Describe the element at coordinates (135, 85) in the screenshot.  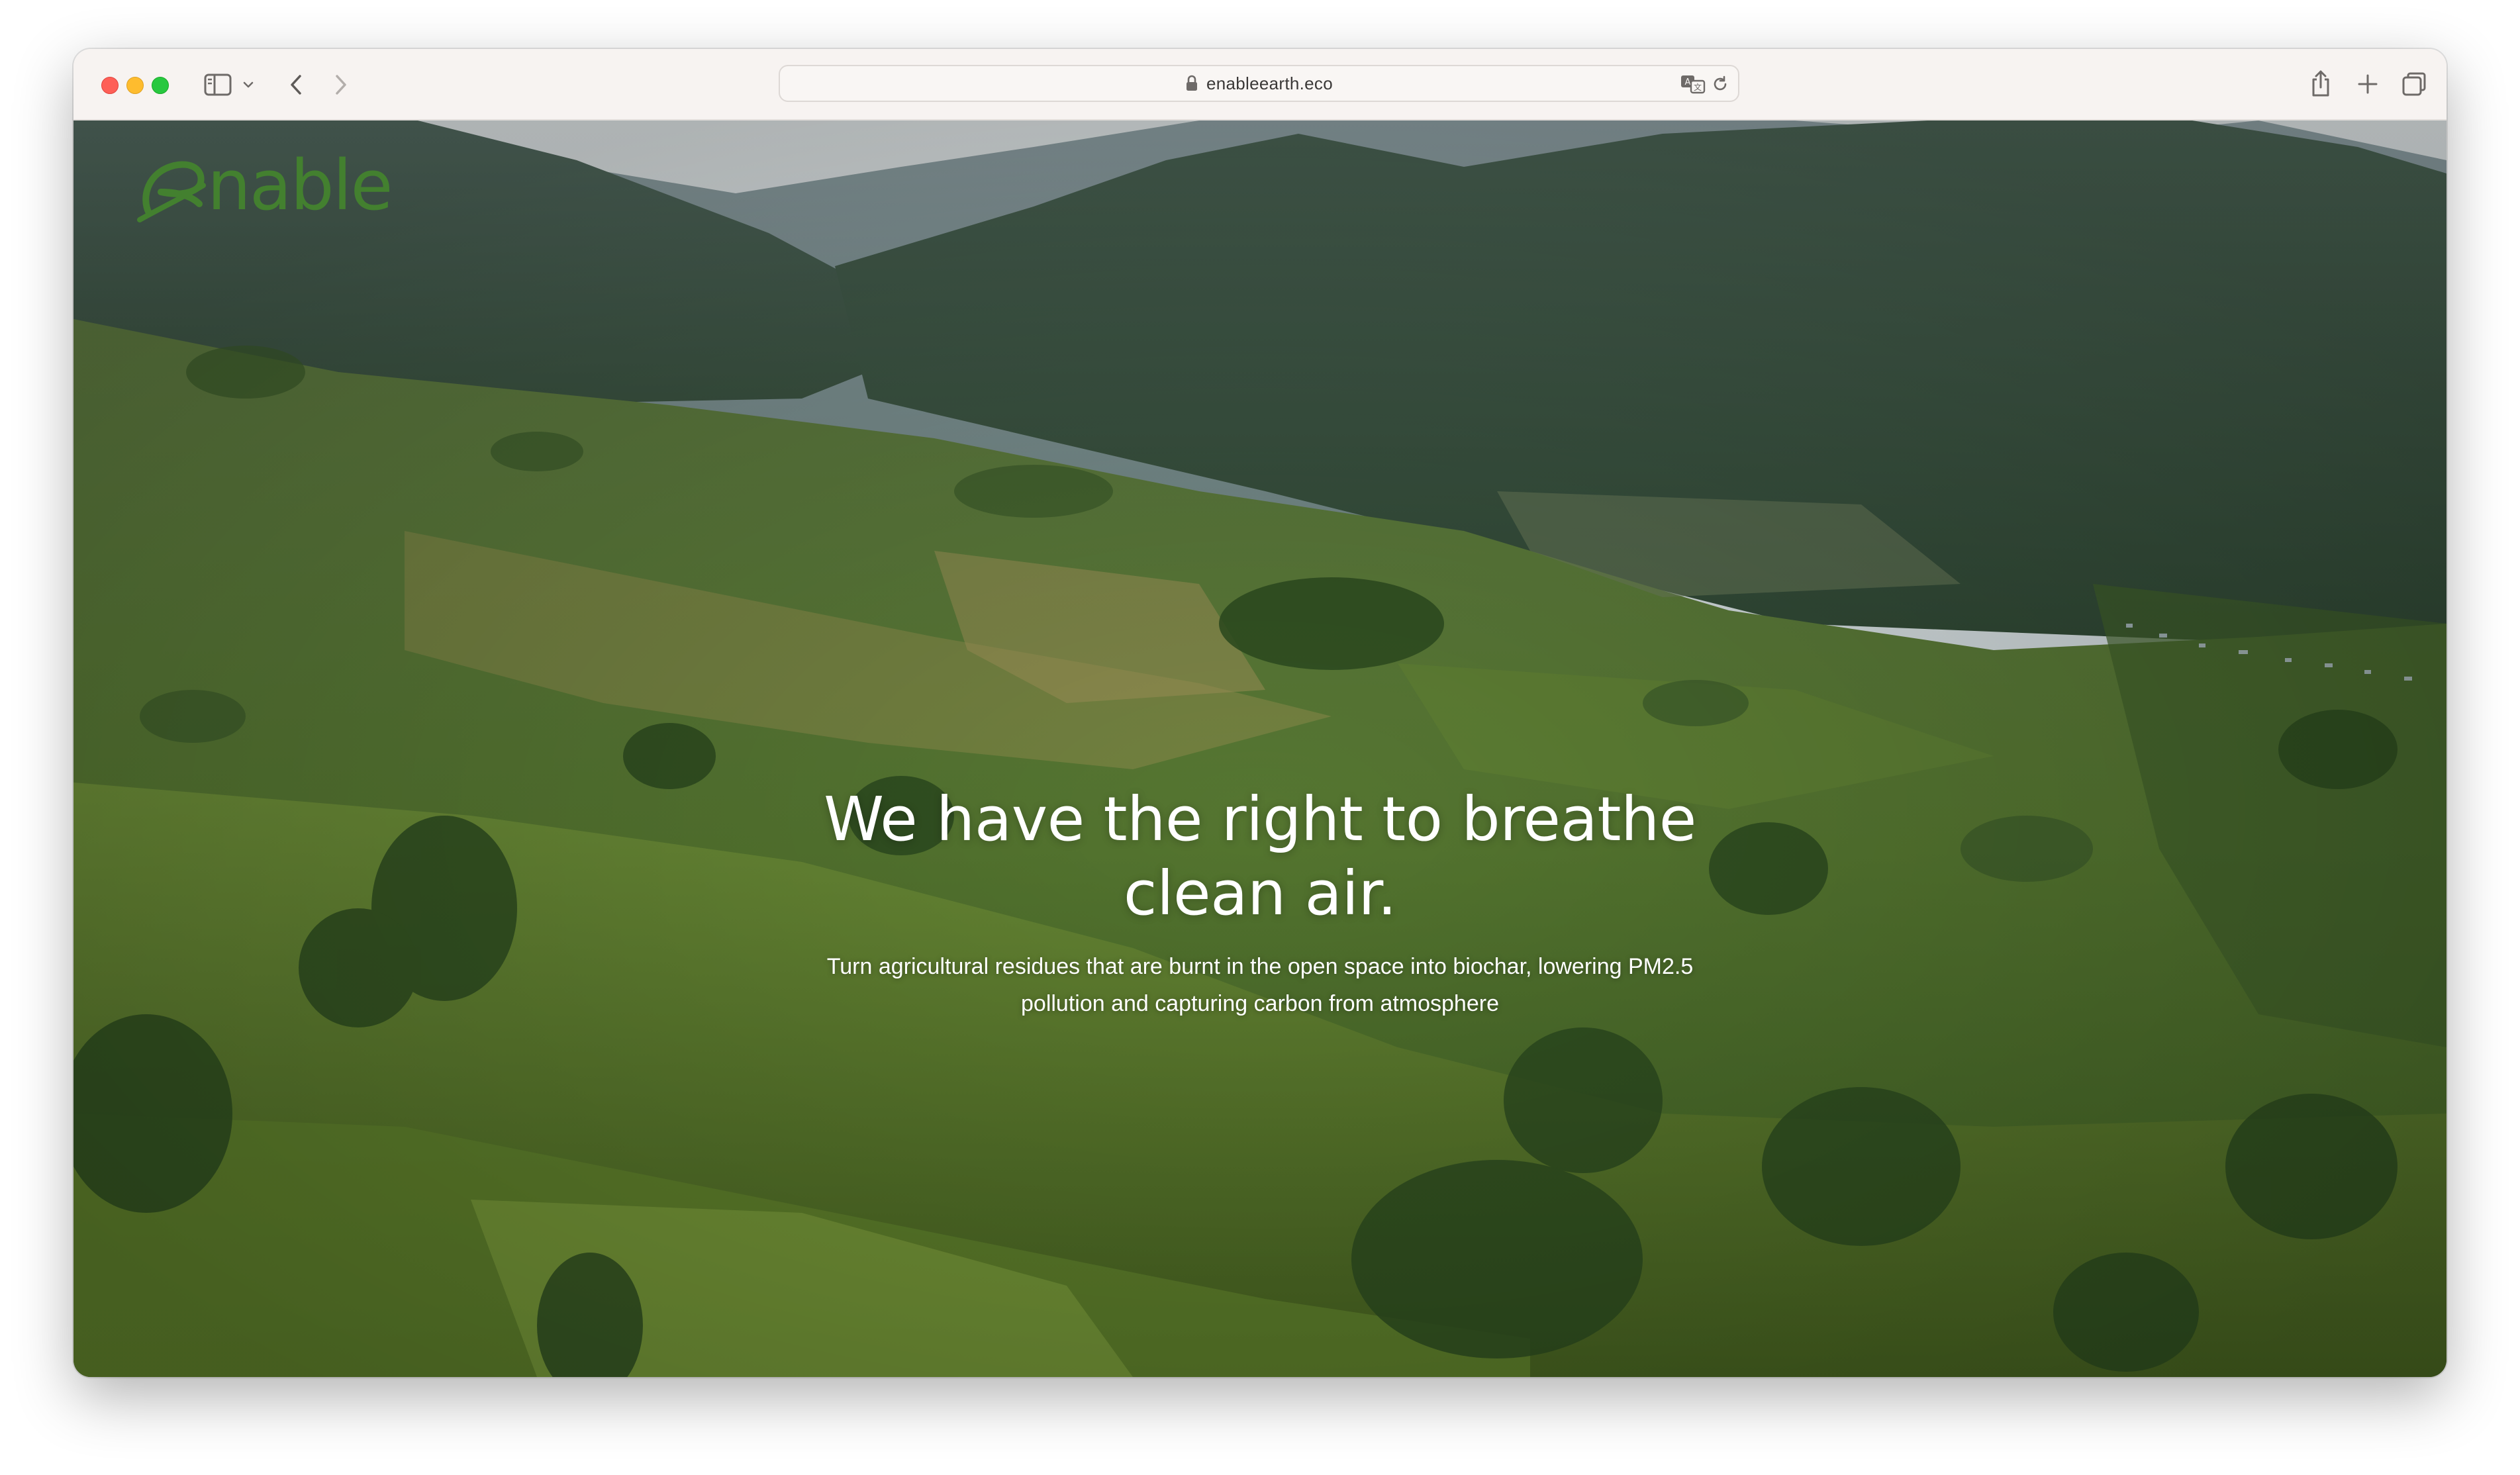
I see `minimize-window-button` at that location.